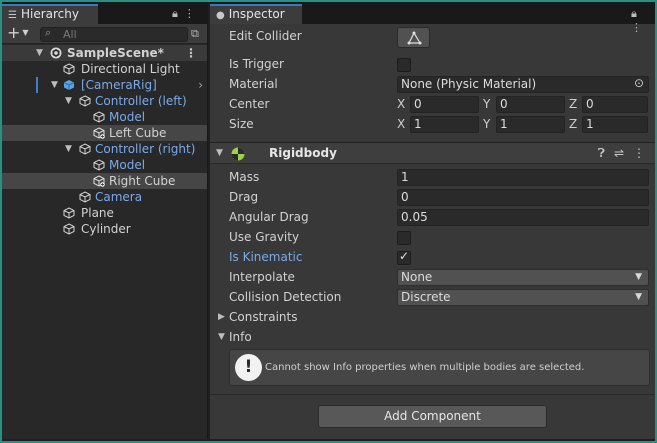  I want to click on tree-item-label: Model, so click(127, 165).